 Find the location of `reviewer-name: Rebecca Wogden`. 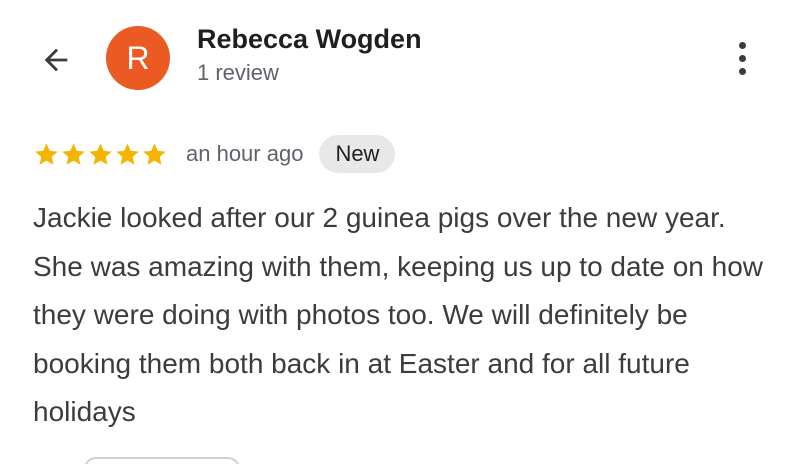

reviewer-name: Rebecca Wogden is located at coordinates (309, 39).